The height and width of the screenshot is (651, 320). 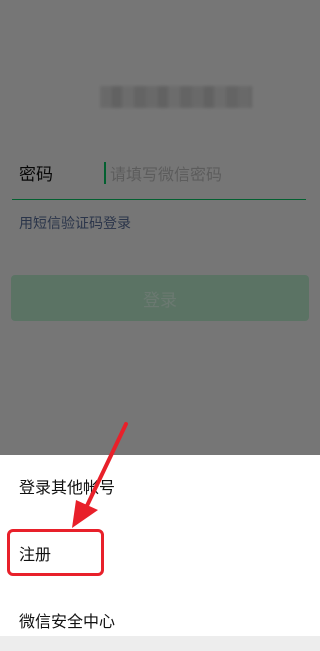 What do you see at coordinates (100, 475) in the screenshot?
I see `annotation-arrow-icon` at bounding box center [100, 475].